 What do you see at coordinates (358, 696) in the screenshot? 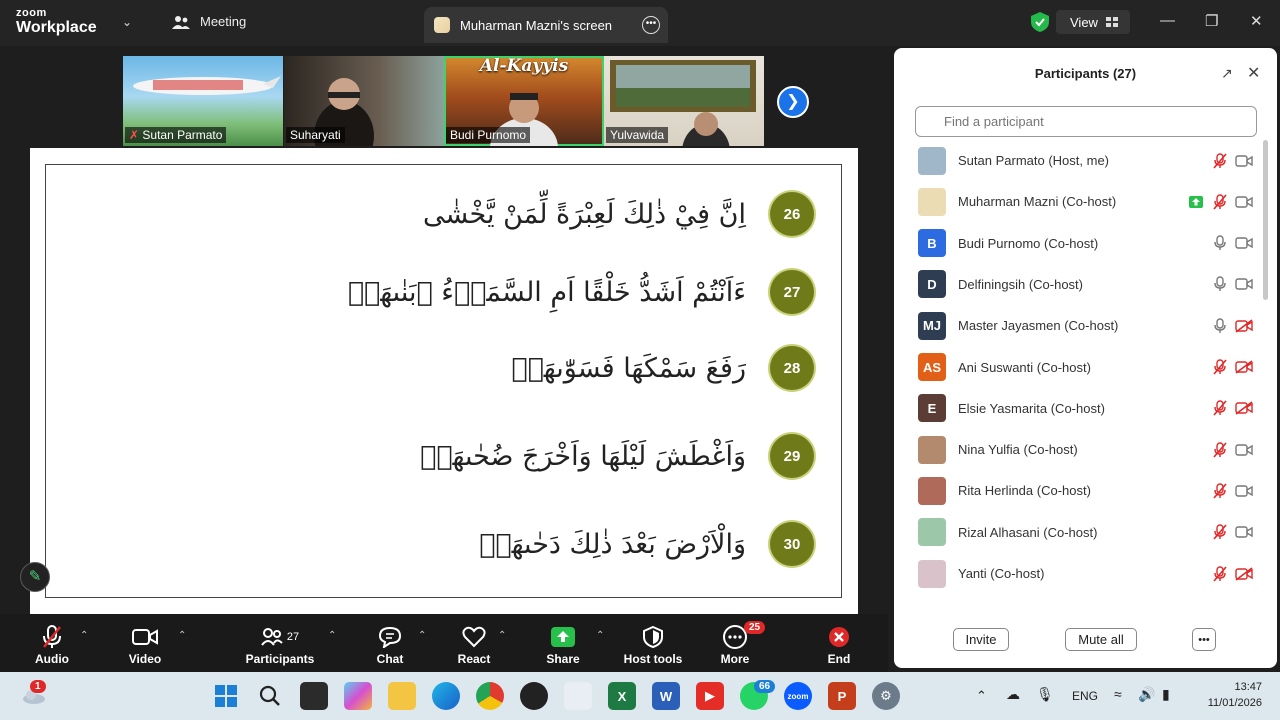
I see `copilot-icon` at bounding box center [358, 696].